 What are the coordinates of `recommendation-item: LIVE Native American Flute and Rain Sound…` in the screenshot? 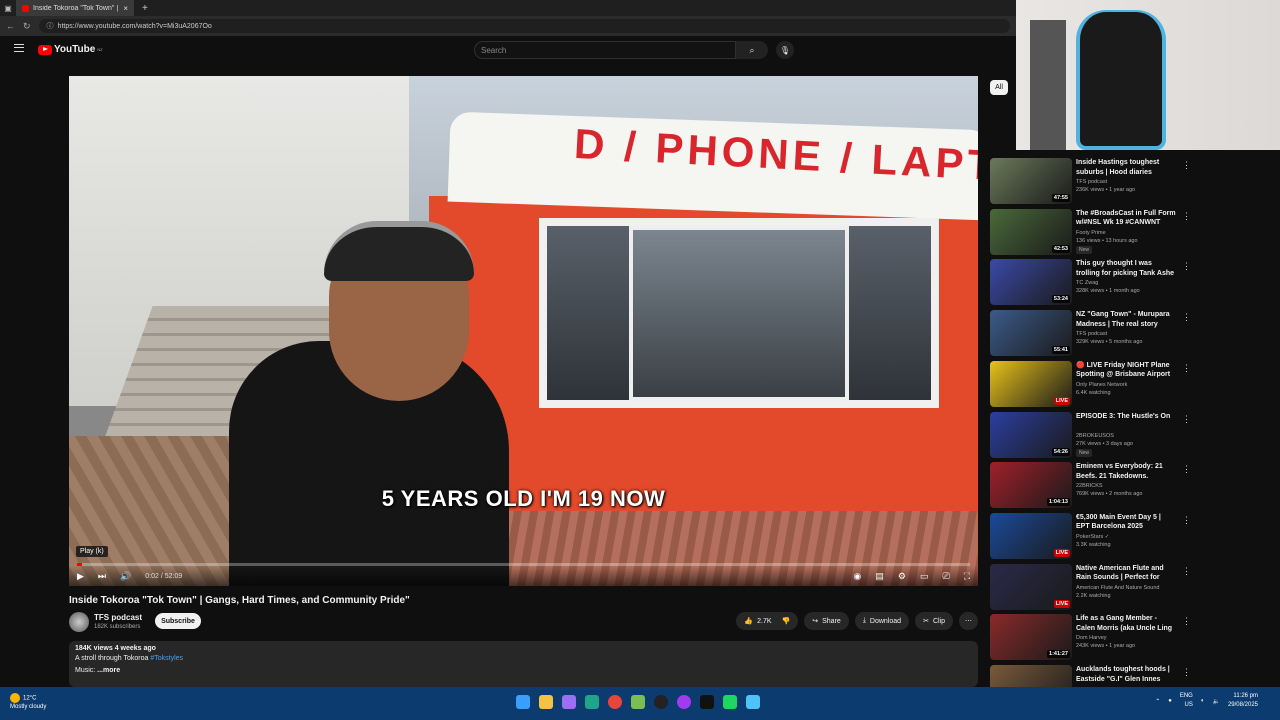 It's located at (1130, 587).